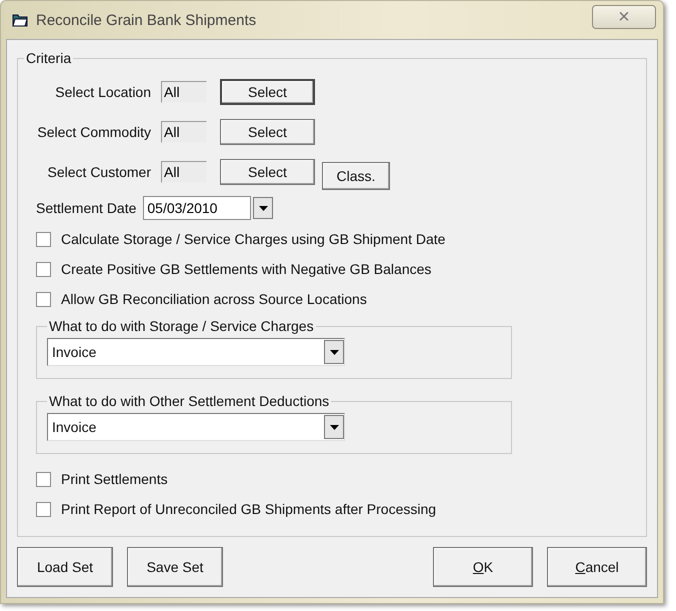  What do you see at coordinates (86, 208) in the screenshot?
I see `field-label: Settlement Date` at bounding box center [86, 208].